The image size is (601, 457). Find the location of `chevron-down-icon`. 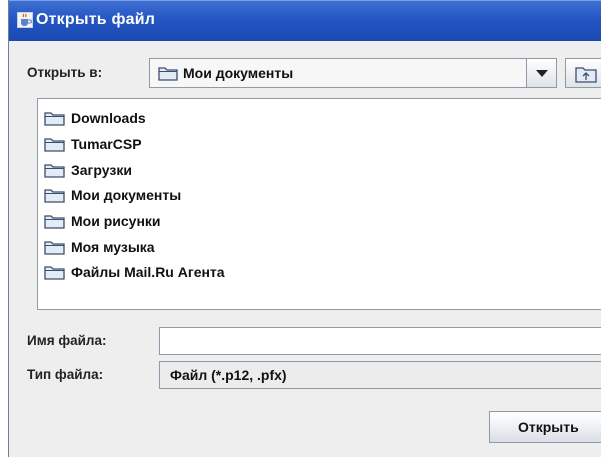

chevron-down-icon is located at coordinates (542, 73).